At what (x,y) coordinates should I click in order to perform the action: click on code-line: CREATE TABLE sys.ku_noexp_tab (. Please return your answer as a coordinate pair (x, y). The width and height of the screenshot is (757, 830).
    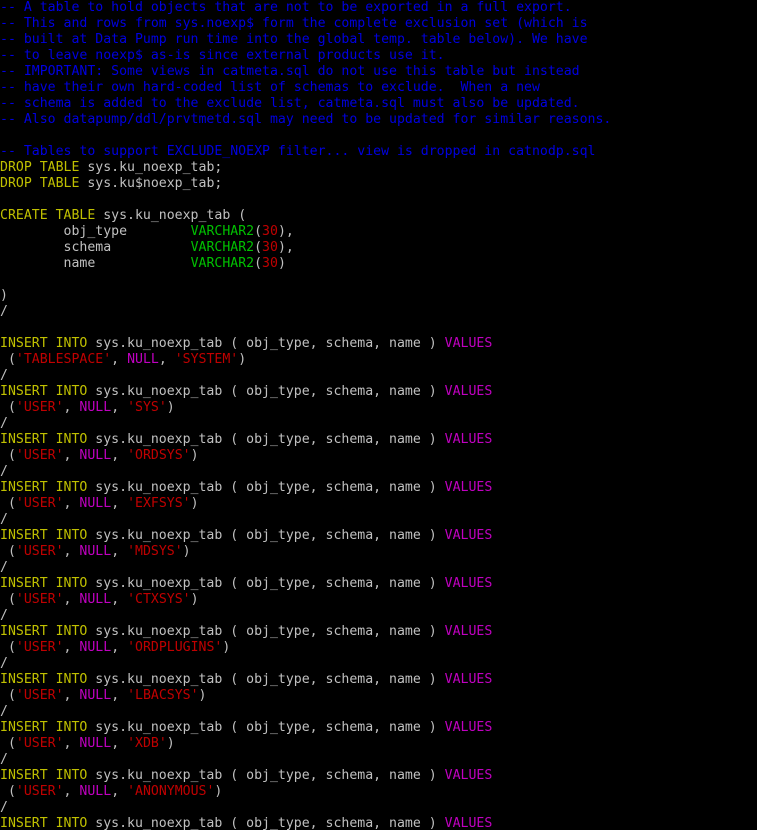
    Looking at the image, I should click on (378, 216).